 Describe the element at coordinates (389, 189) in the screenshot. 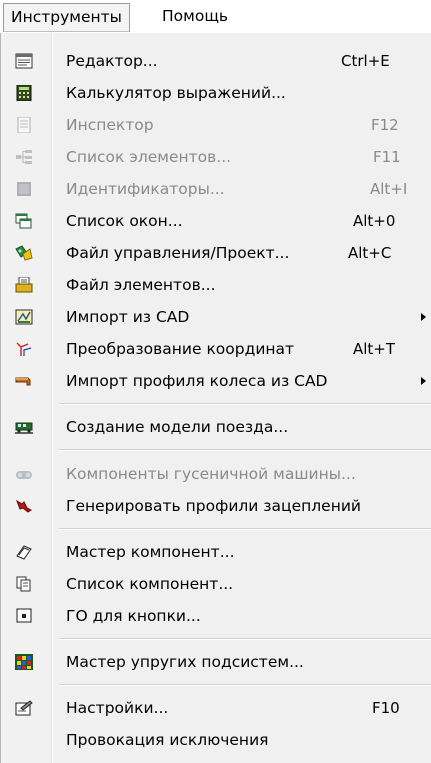

I see `menu-item-shortcut: Alt+I` at that location.